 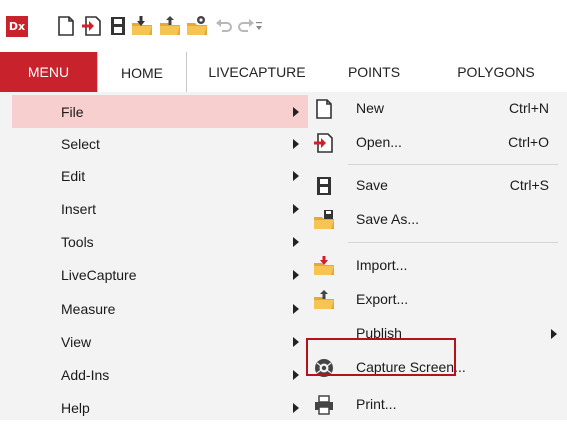 I want to click on menu-item-select: Select, so click(x=160, y=143).